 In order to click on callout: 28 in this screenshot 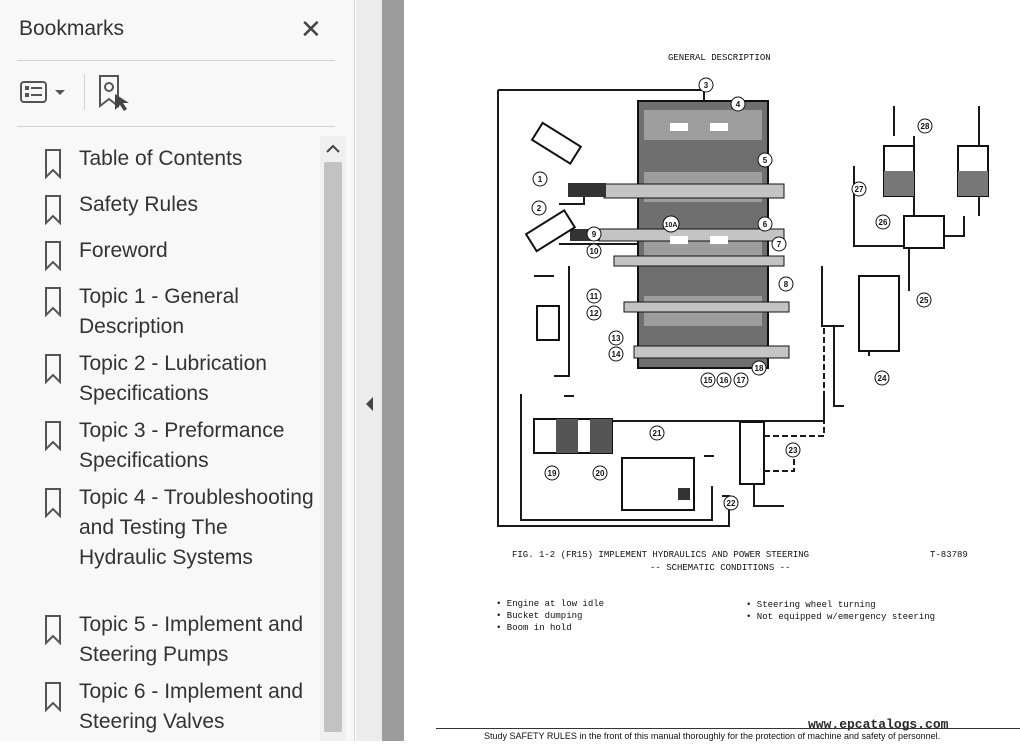, I will do `click(925, 126)`.